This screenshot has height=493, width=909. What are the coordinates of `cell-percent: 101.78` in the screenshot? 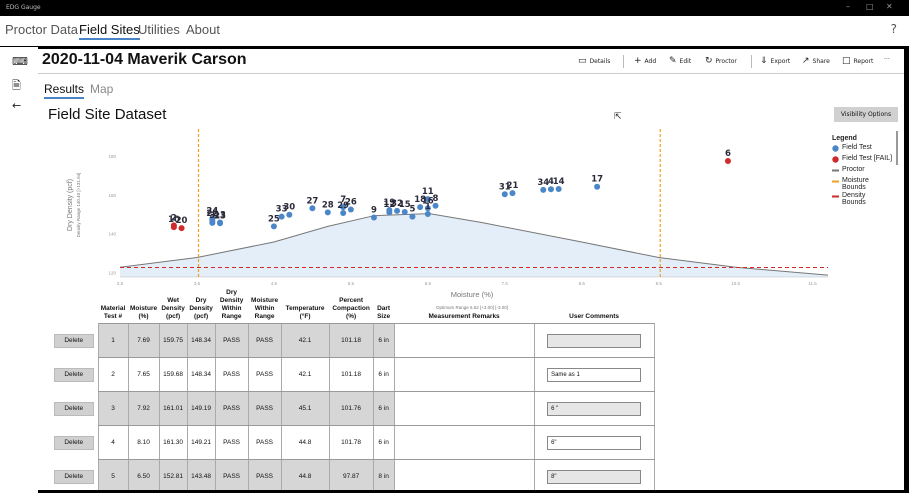 It's located at (351, 442).